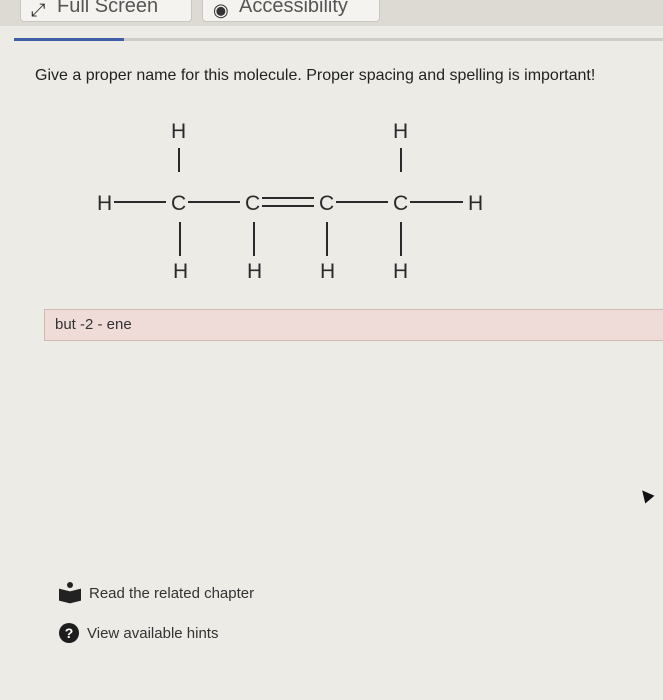  Describe the element at coordinates (172, 593) in the screenshot. I see `read-chapter-label: Read the related chapter` at that location.